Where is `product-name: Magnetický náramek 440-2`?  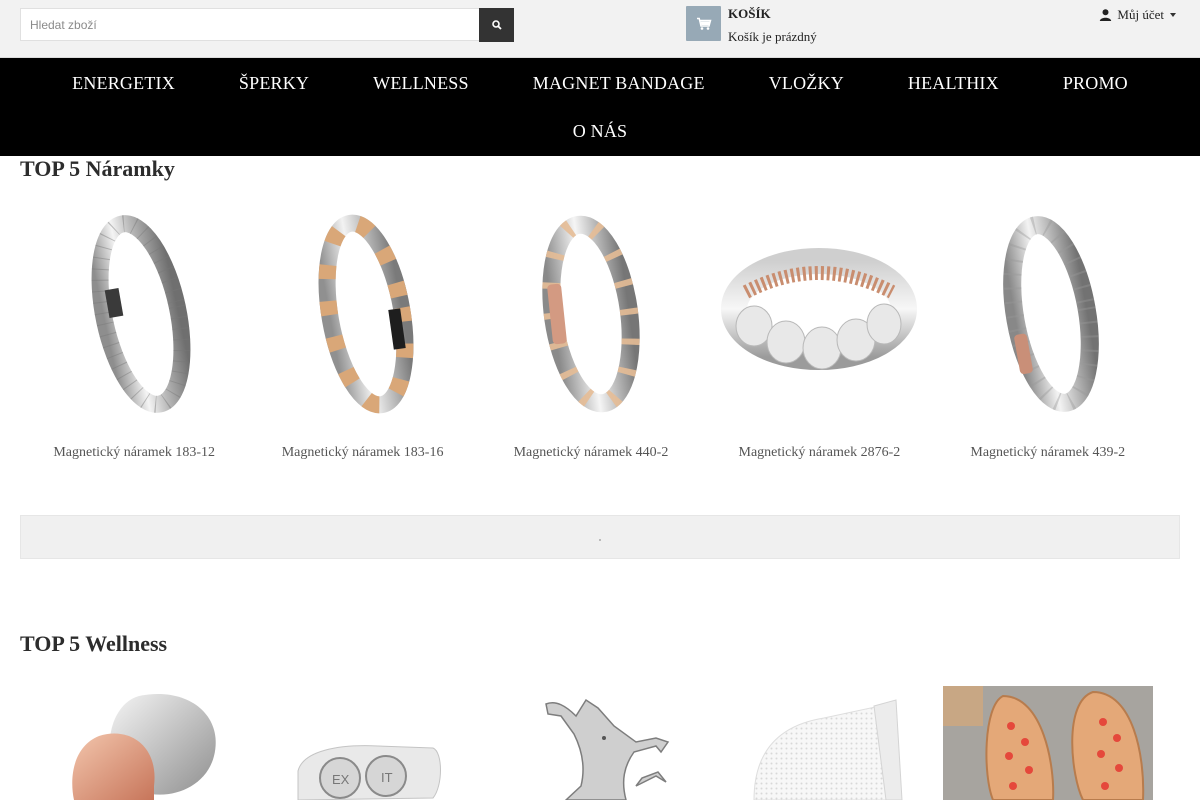 product-name: Magnetický náramek 440-2 is located at coordinates (591, 453).